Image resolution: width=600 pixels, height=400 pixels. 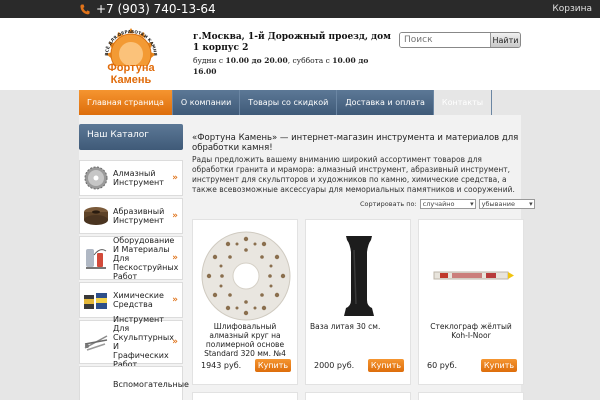 I want to click on product-price: 2000 руб., so click(x=334, y=365).